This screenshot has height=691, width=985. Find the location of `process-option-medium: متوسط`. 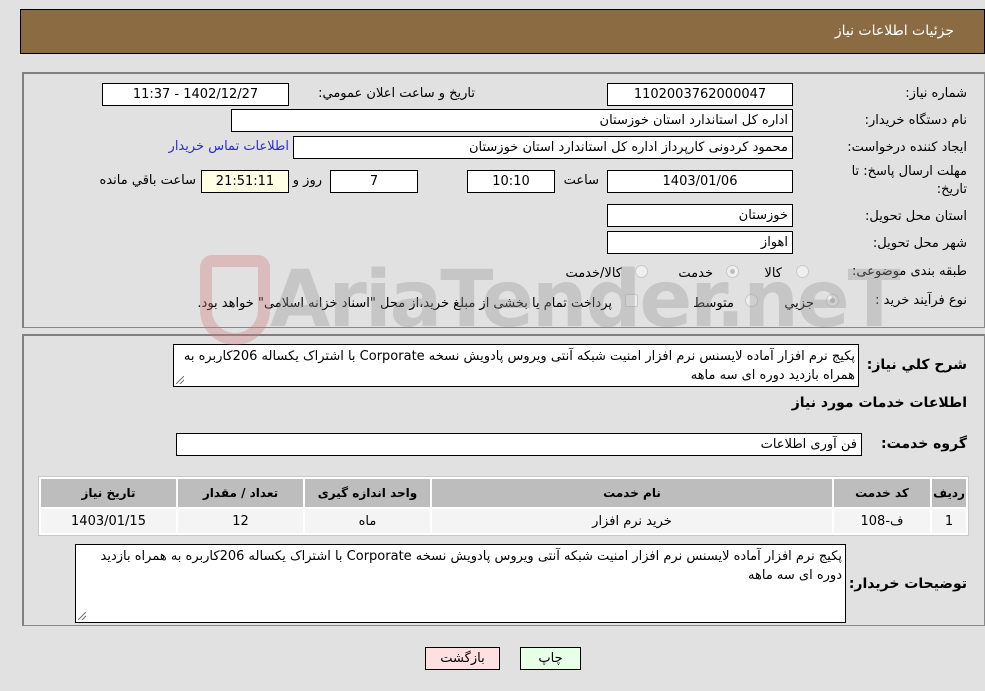

process-option-medium: متوسط is located at coordinates (713, 303).